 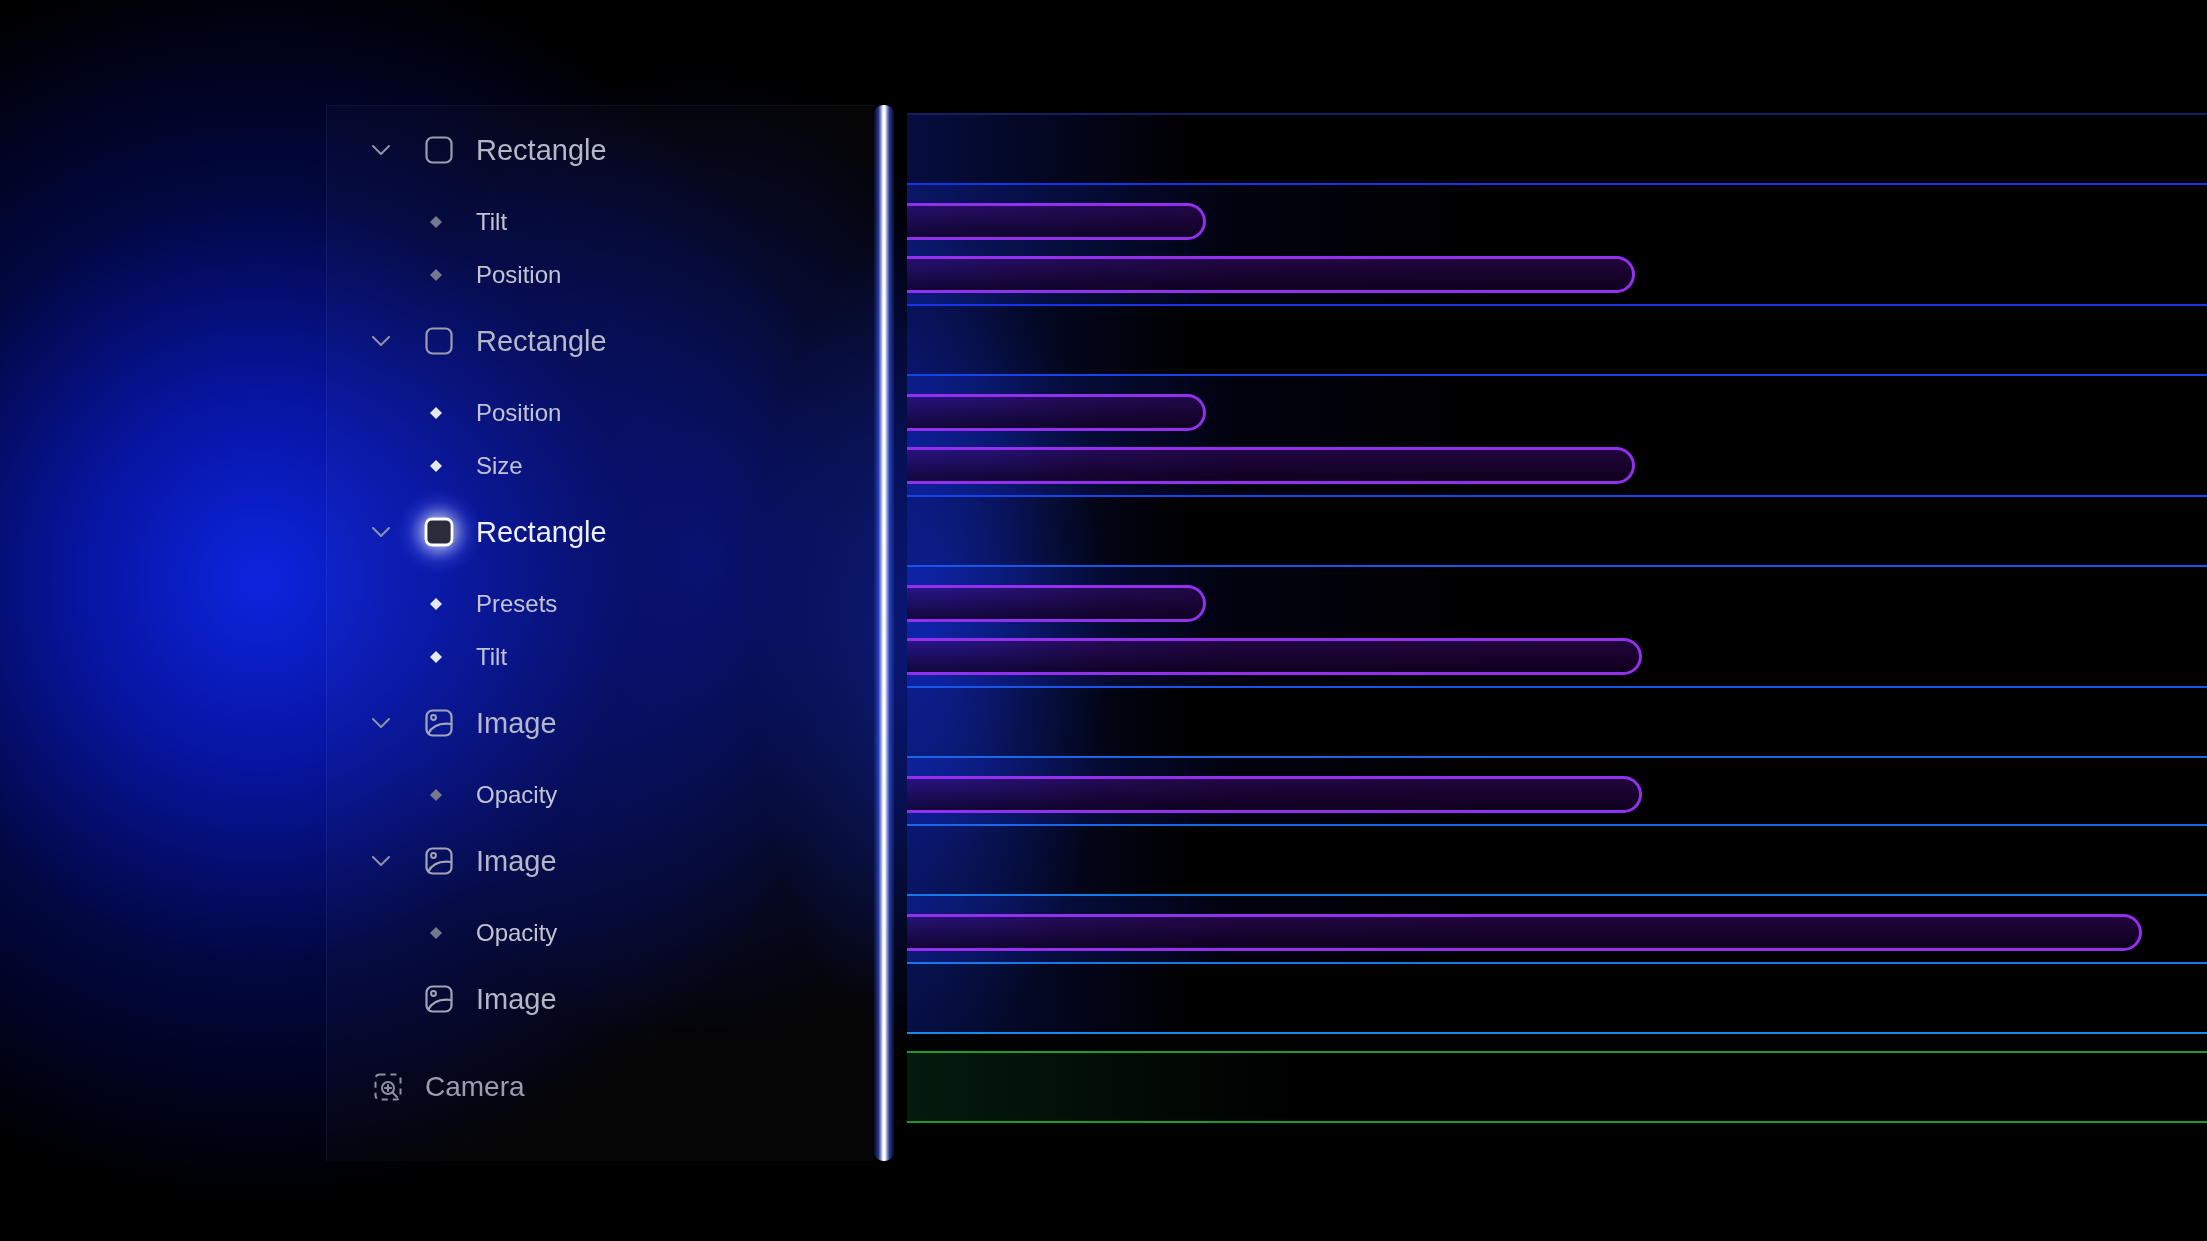 I want to click on property-name: Size, so click(x=499, y=465).